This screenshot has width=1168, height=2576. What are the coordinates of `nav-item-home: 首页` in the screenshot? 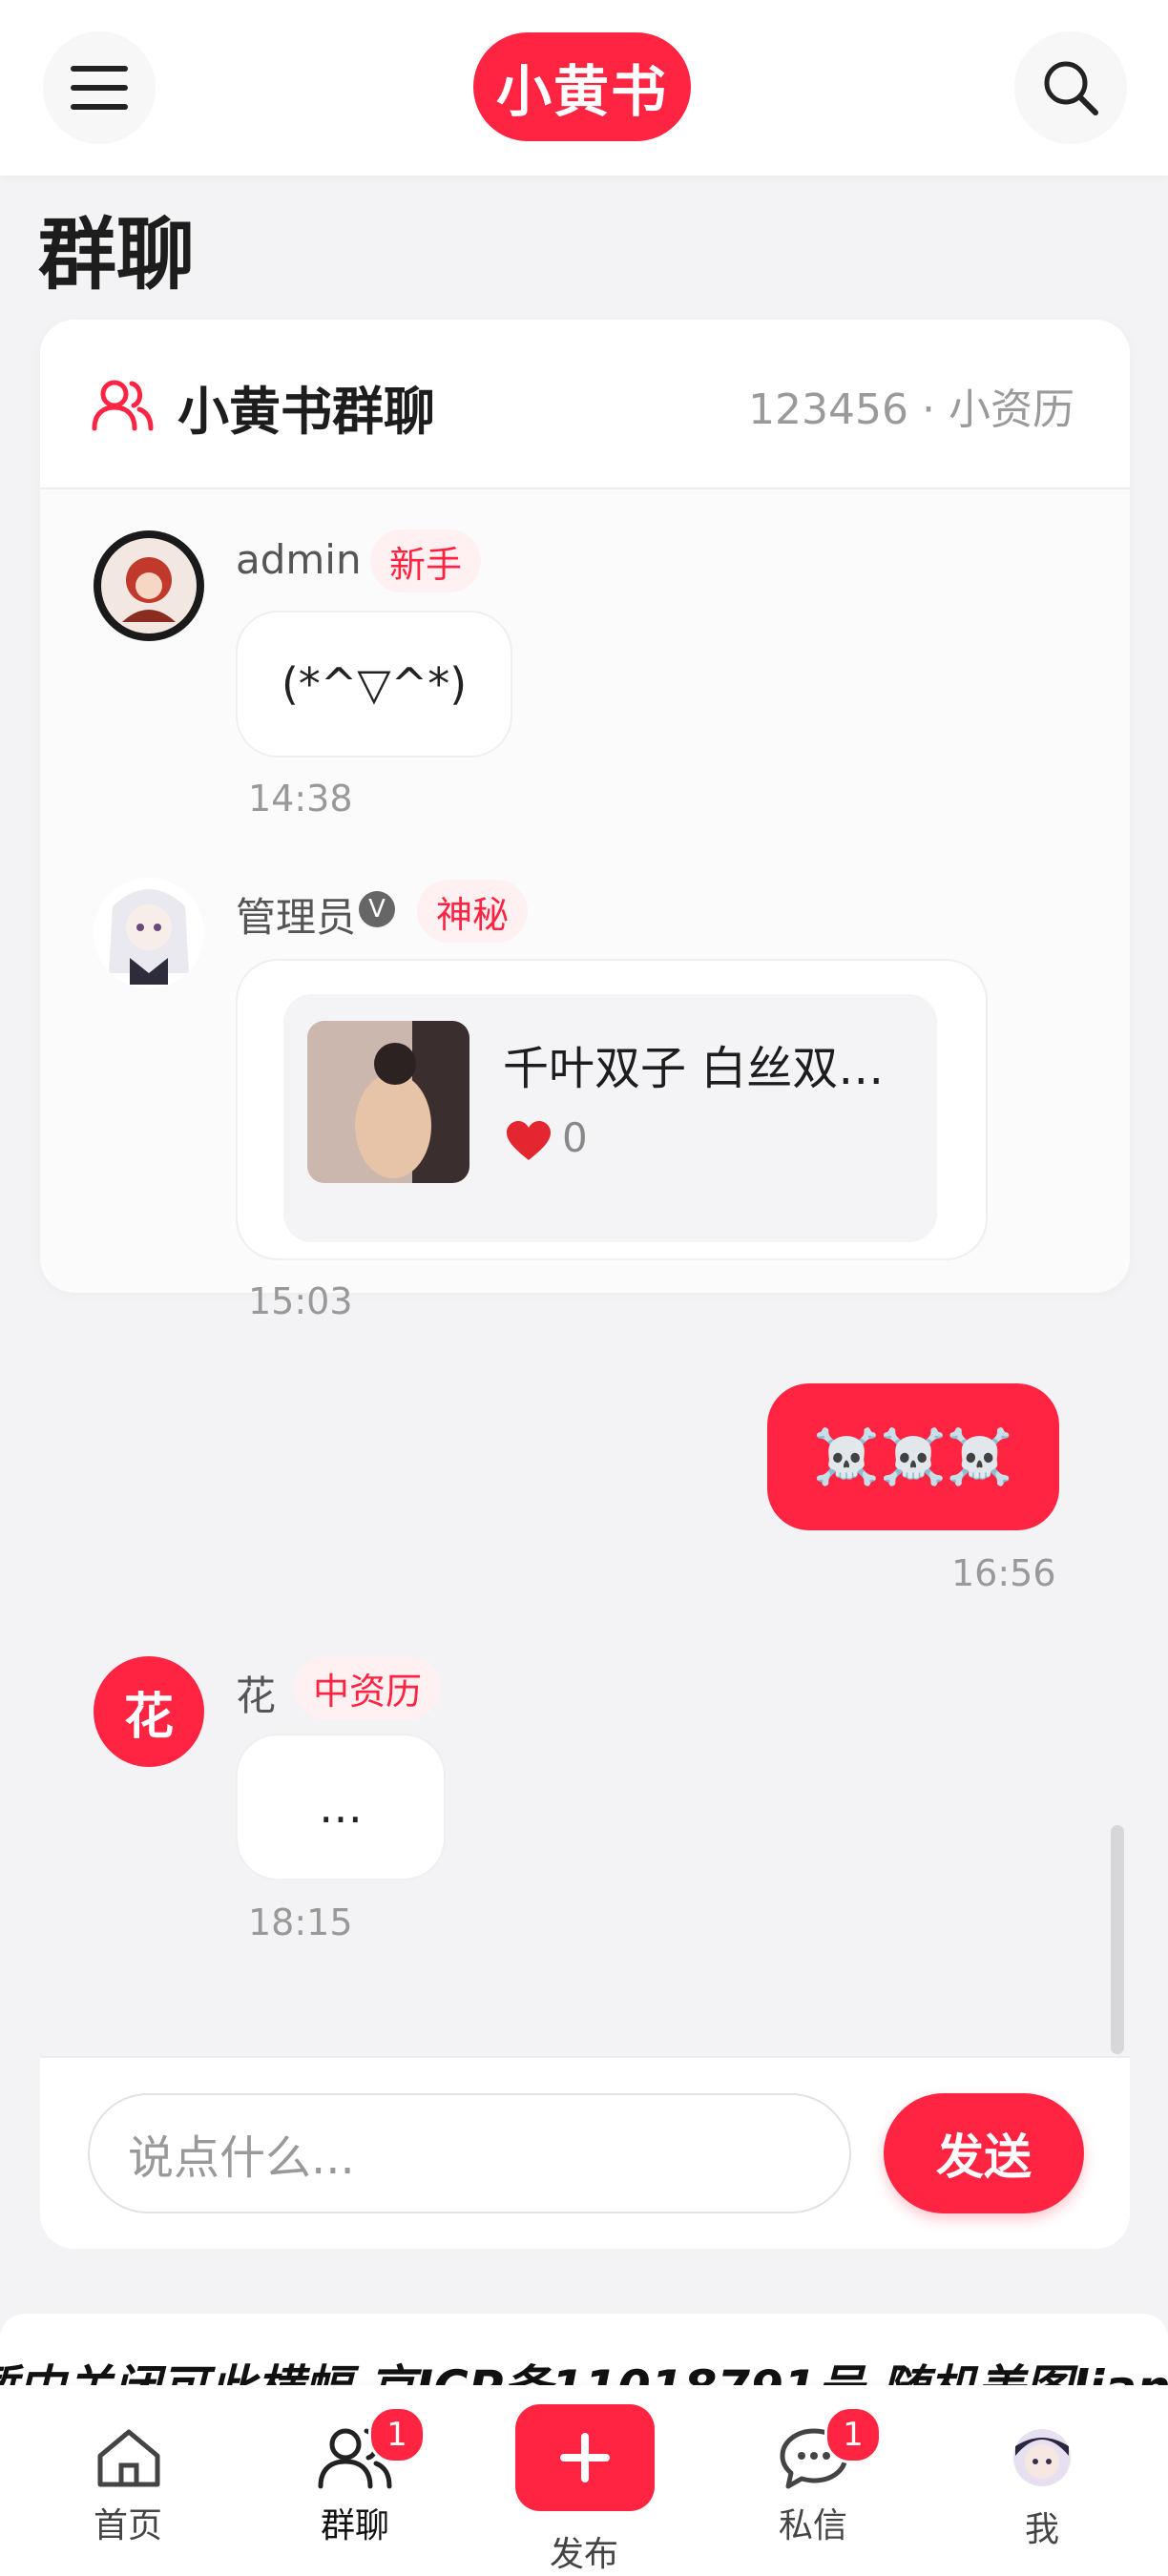 It's located at (128, 2480).